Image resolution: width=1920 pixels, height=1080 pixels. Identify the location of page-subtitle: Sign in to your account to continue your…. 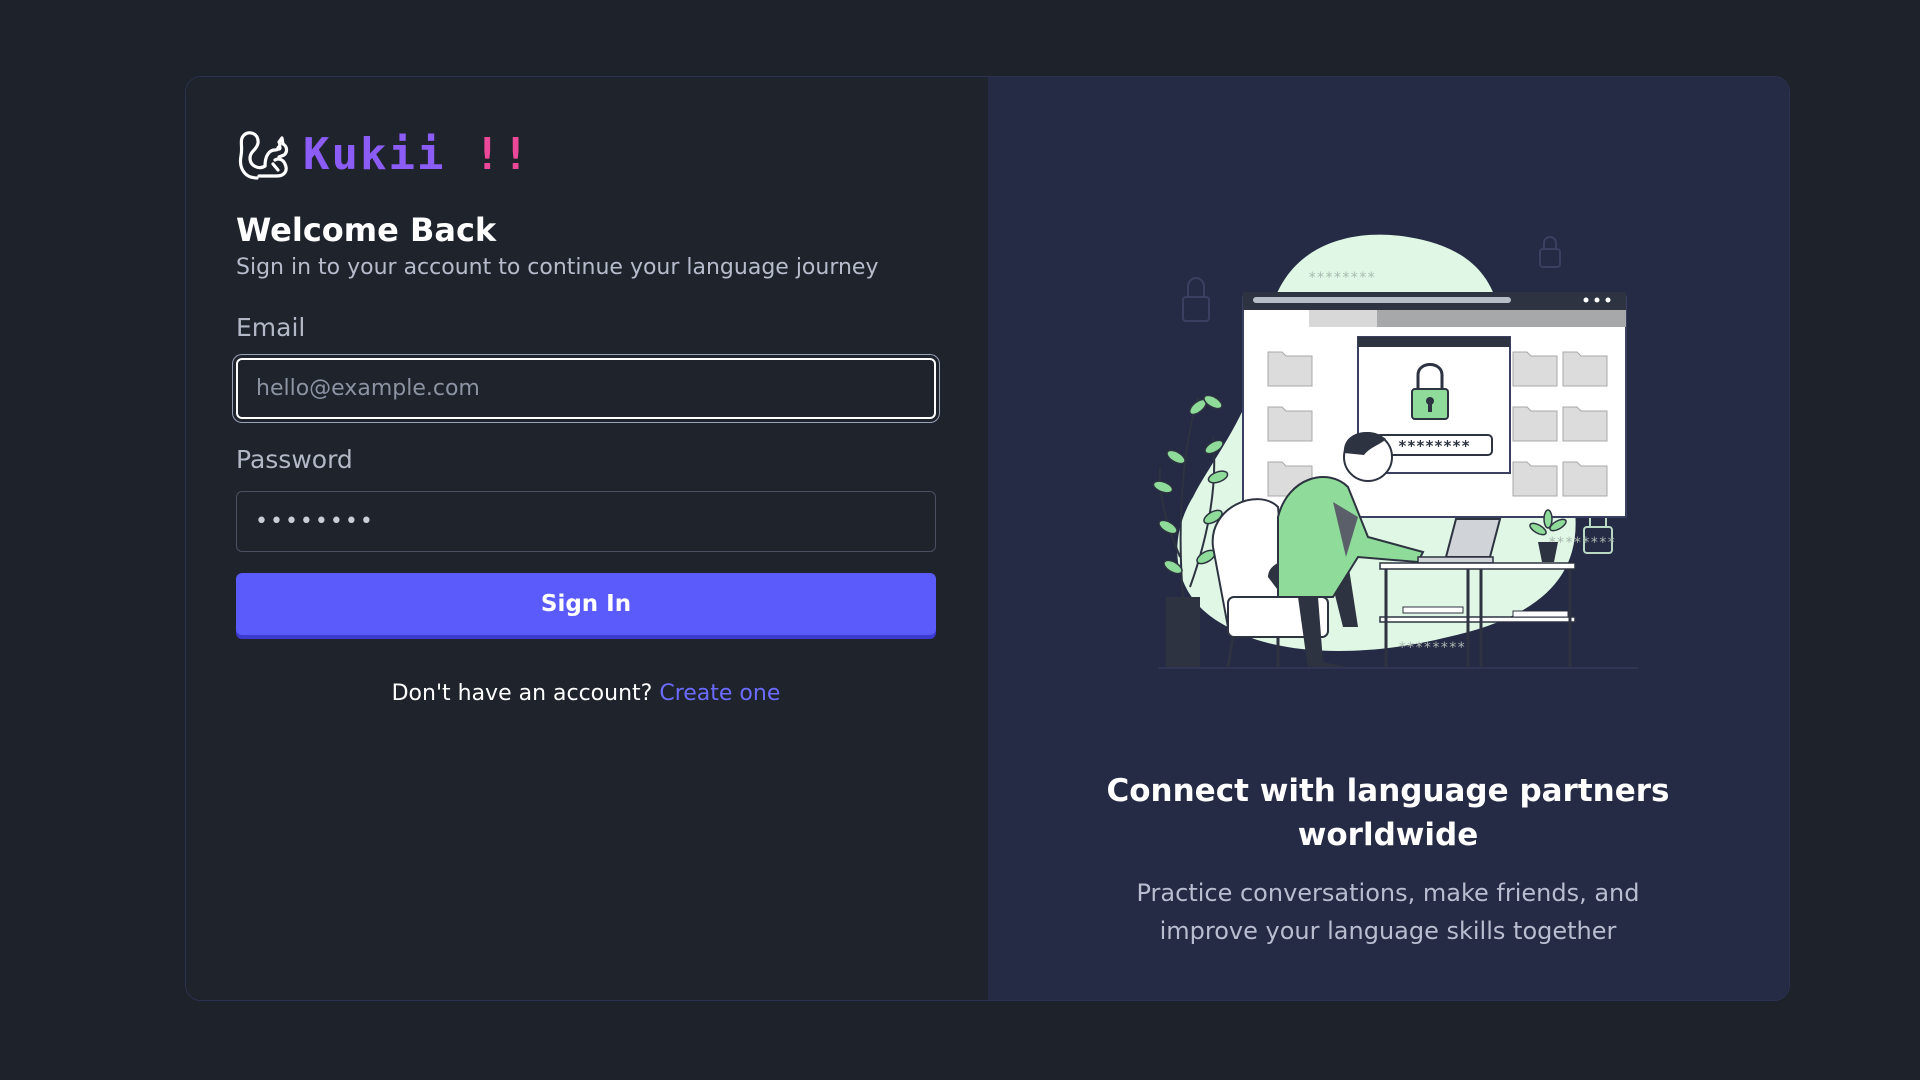
(557, 267).